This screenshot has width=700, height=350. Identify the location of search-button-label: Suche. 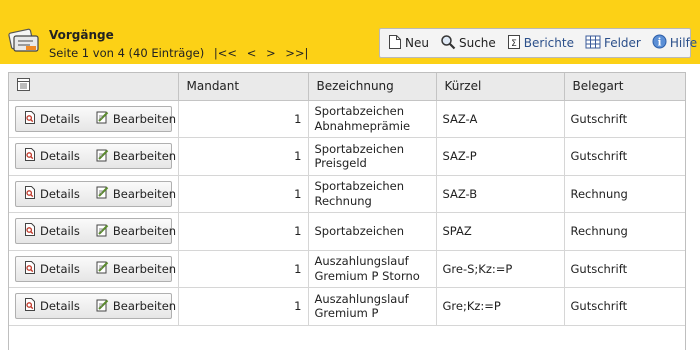
(477, 43).